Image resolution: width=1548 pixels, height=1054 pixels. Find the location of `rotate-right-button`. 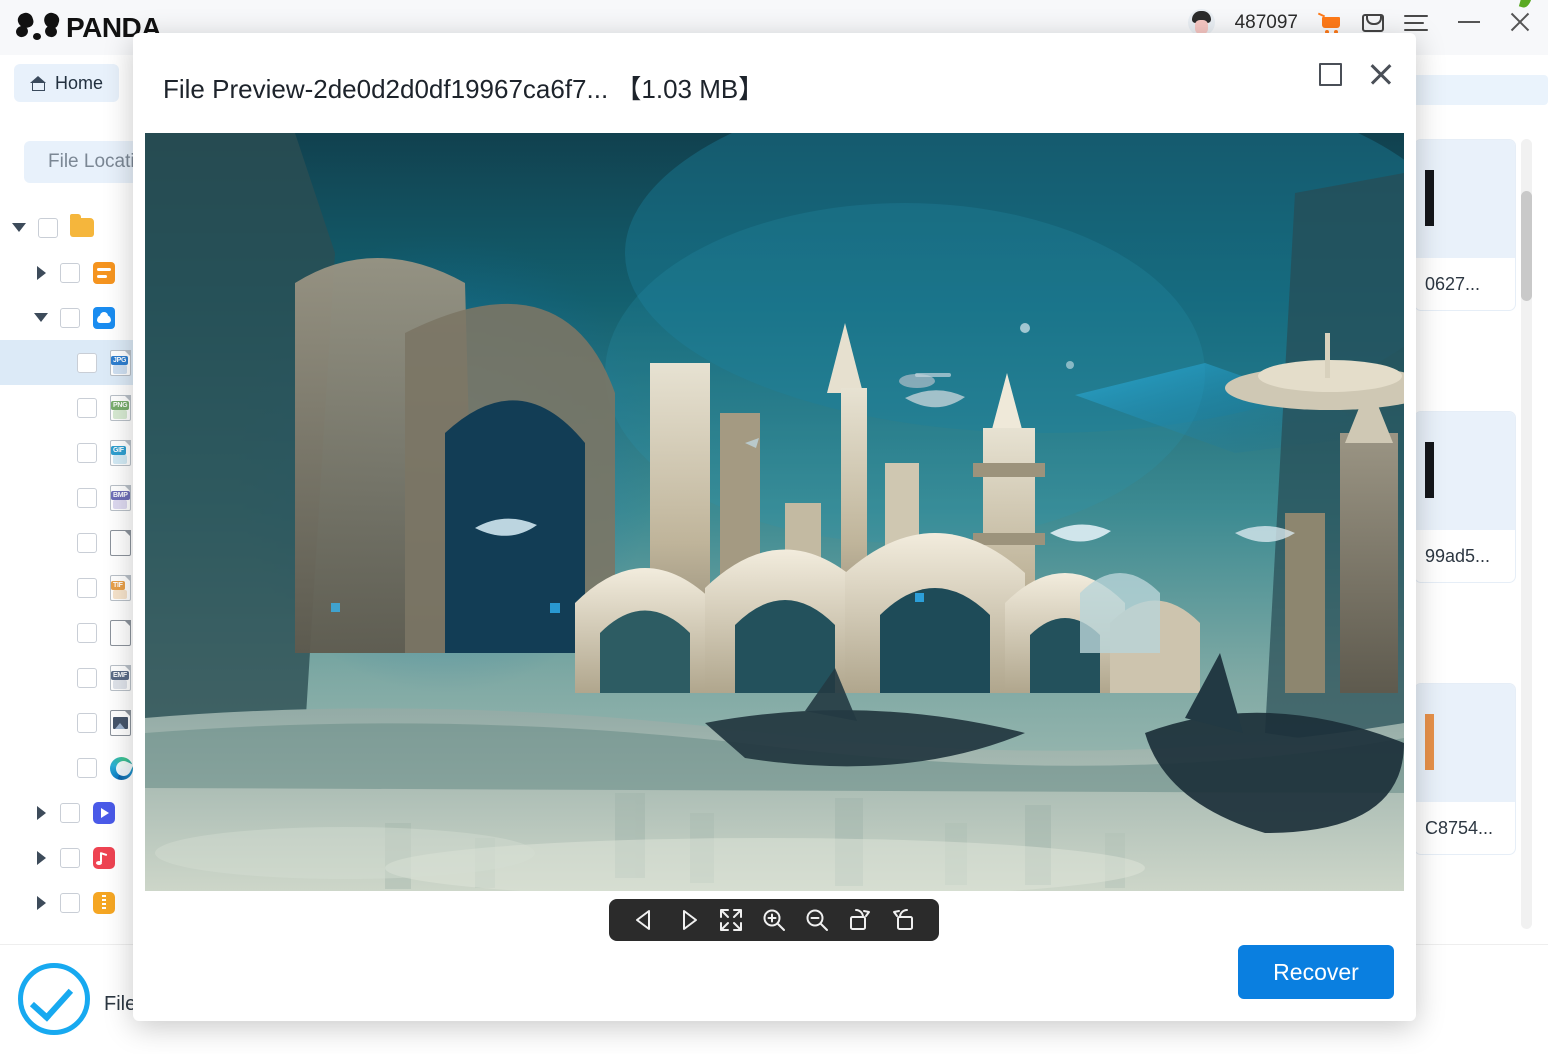

rotate-right-button is located at coordinates (860, 920).